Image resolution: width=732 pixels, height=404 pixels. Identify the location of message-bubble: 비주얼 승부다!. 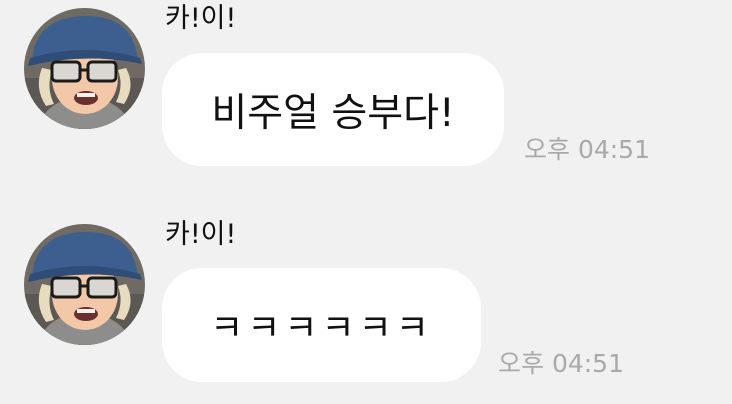
(333, 109).